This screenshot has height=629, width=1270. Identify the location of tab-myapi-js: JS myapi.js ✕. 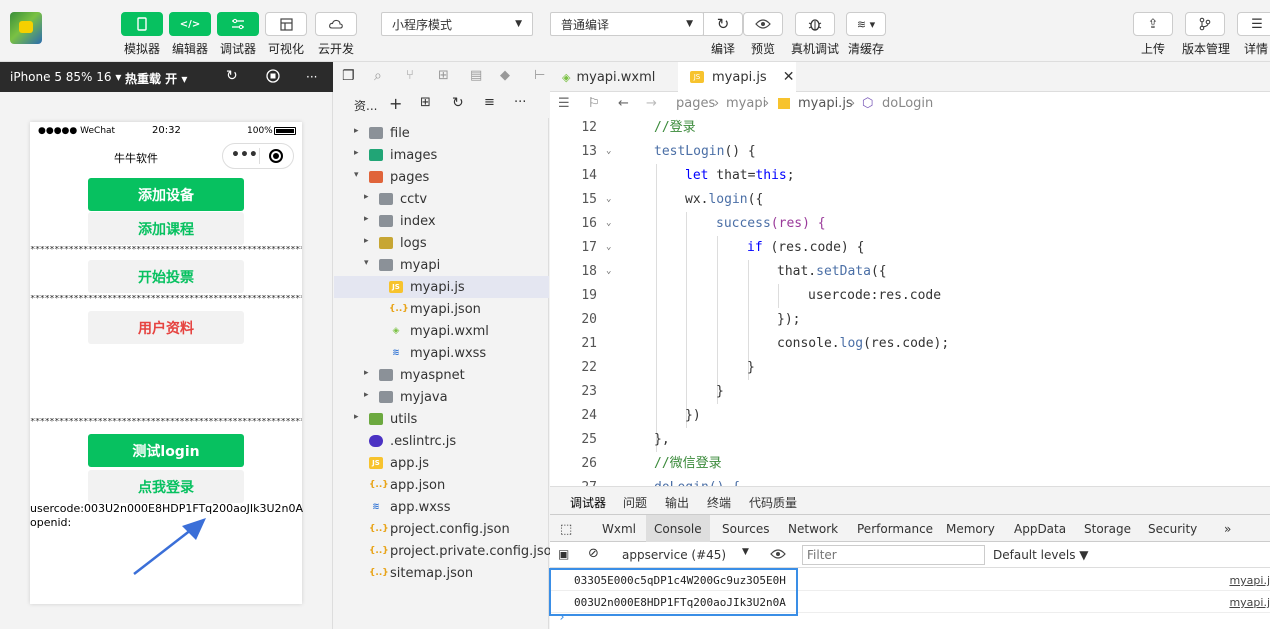
(737, 77).